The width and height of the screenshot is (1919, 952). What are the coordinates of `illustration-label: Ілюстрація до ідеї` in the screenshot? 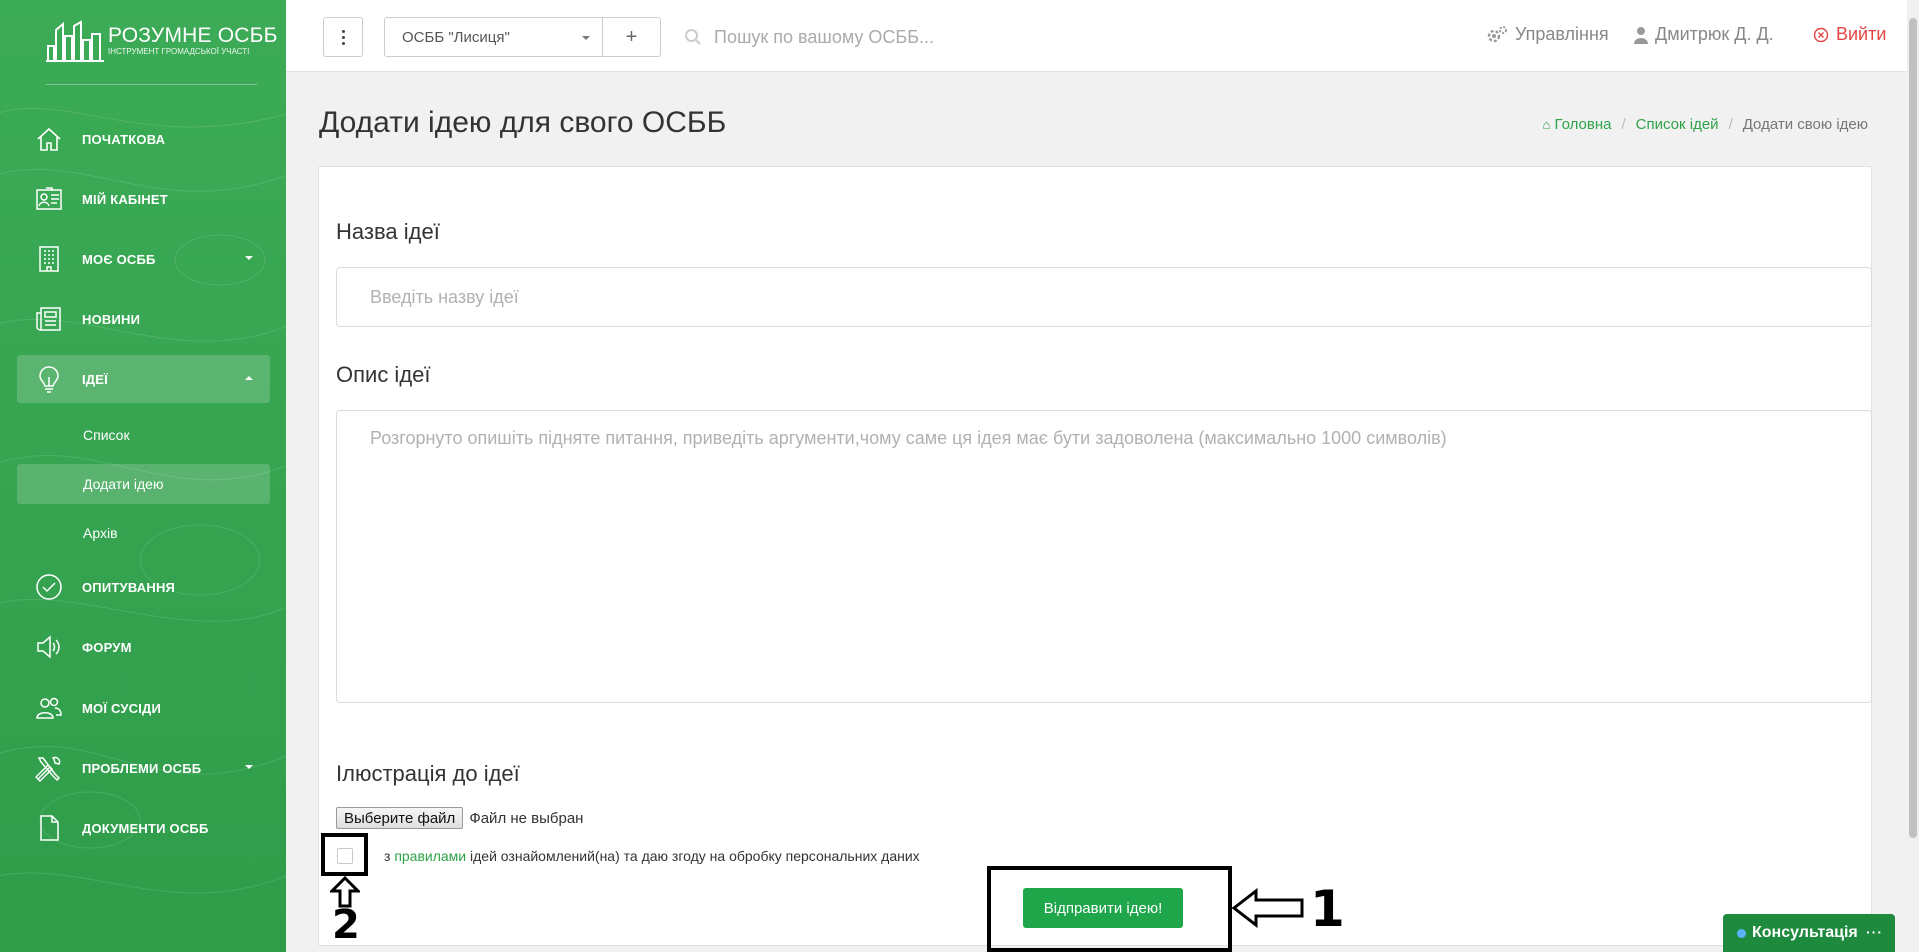 It's located at (428, 773).